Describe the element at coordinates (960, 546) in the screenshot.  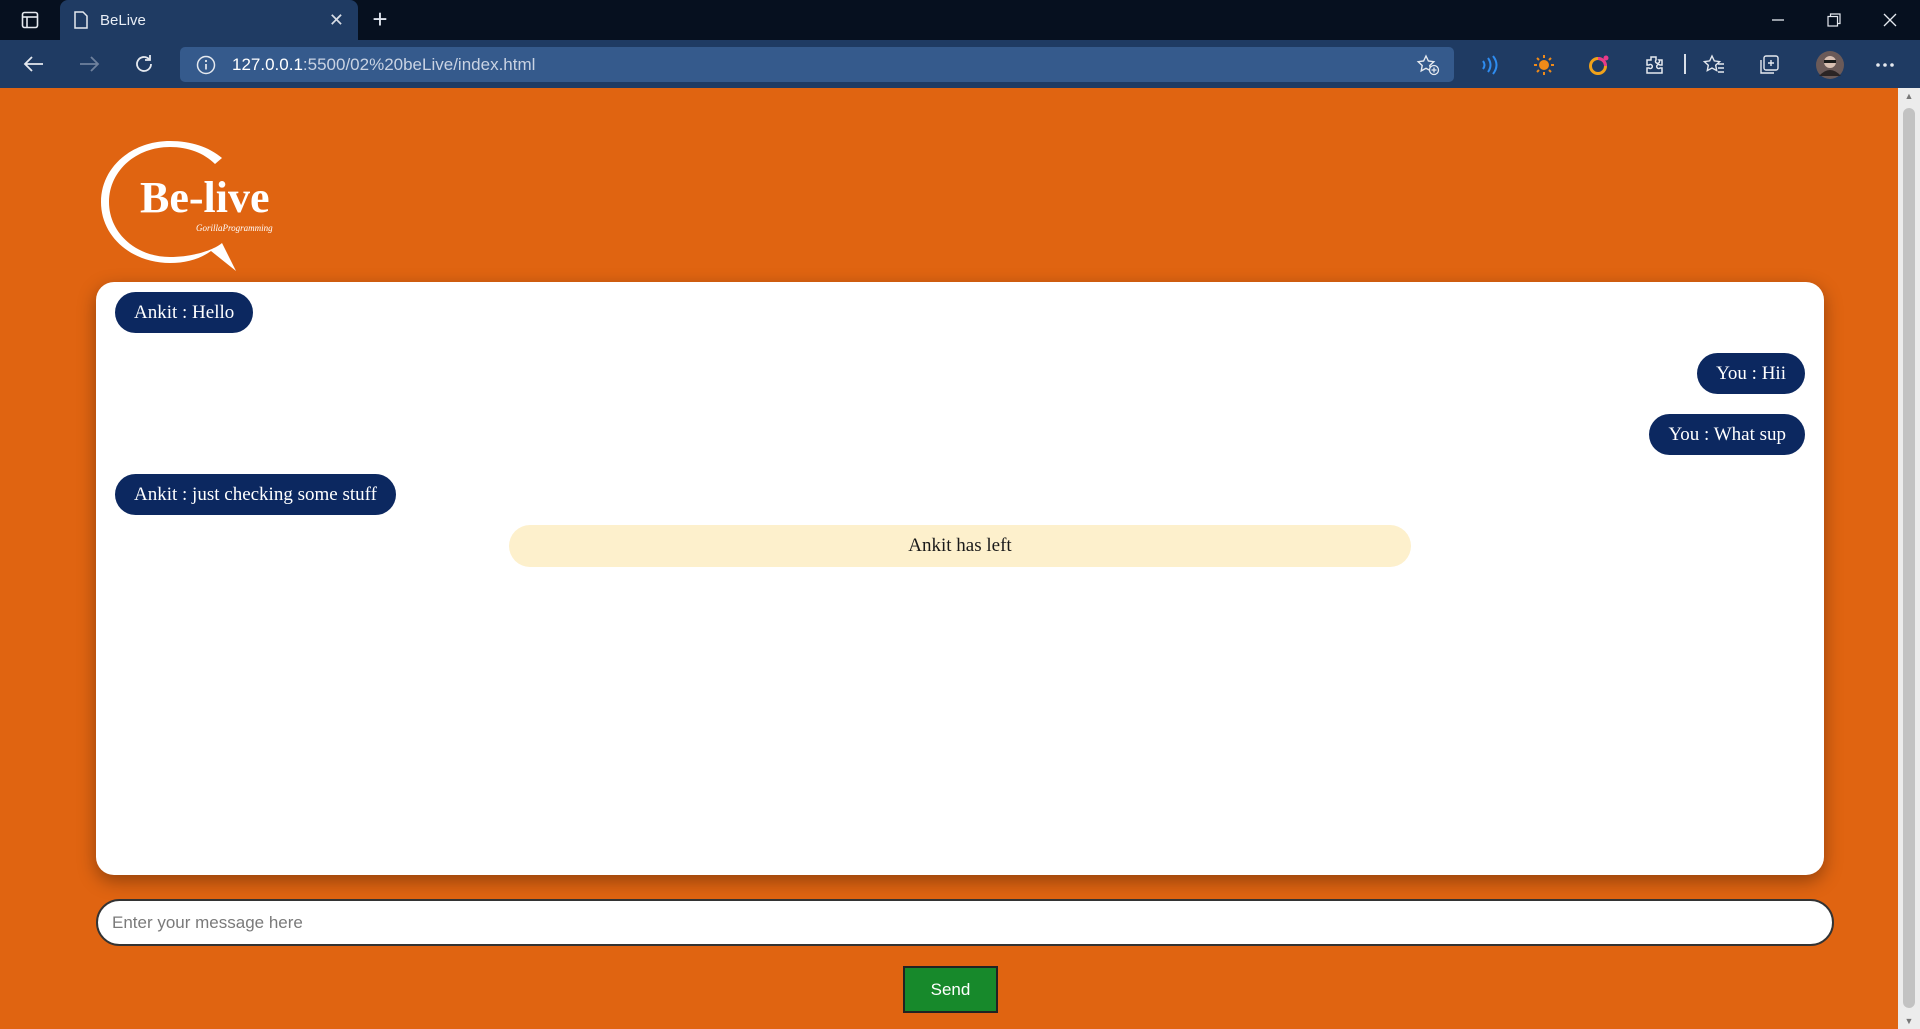
I see `user-left-notice: Ankit has left` at that location.